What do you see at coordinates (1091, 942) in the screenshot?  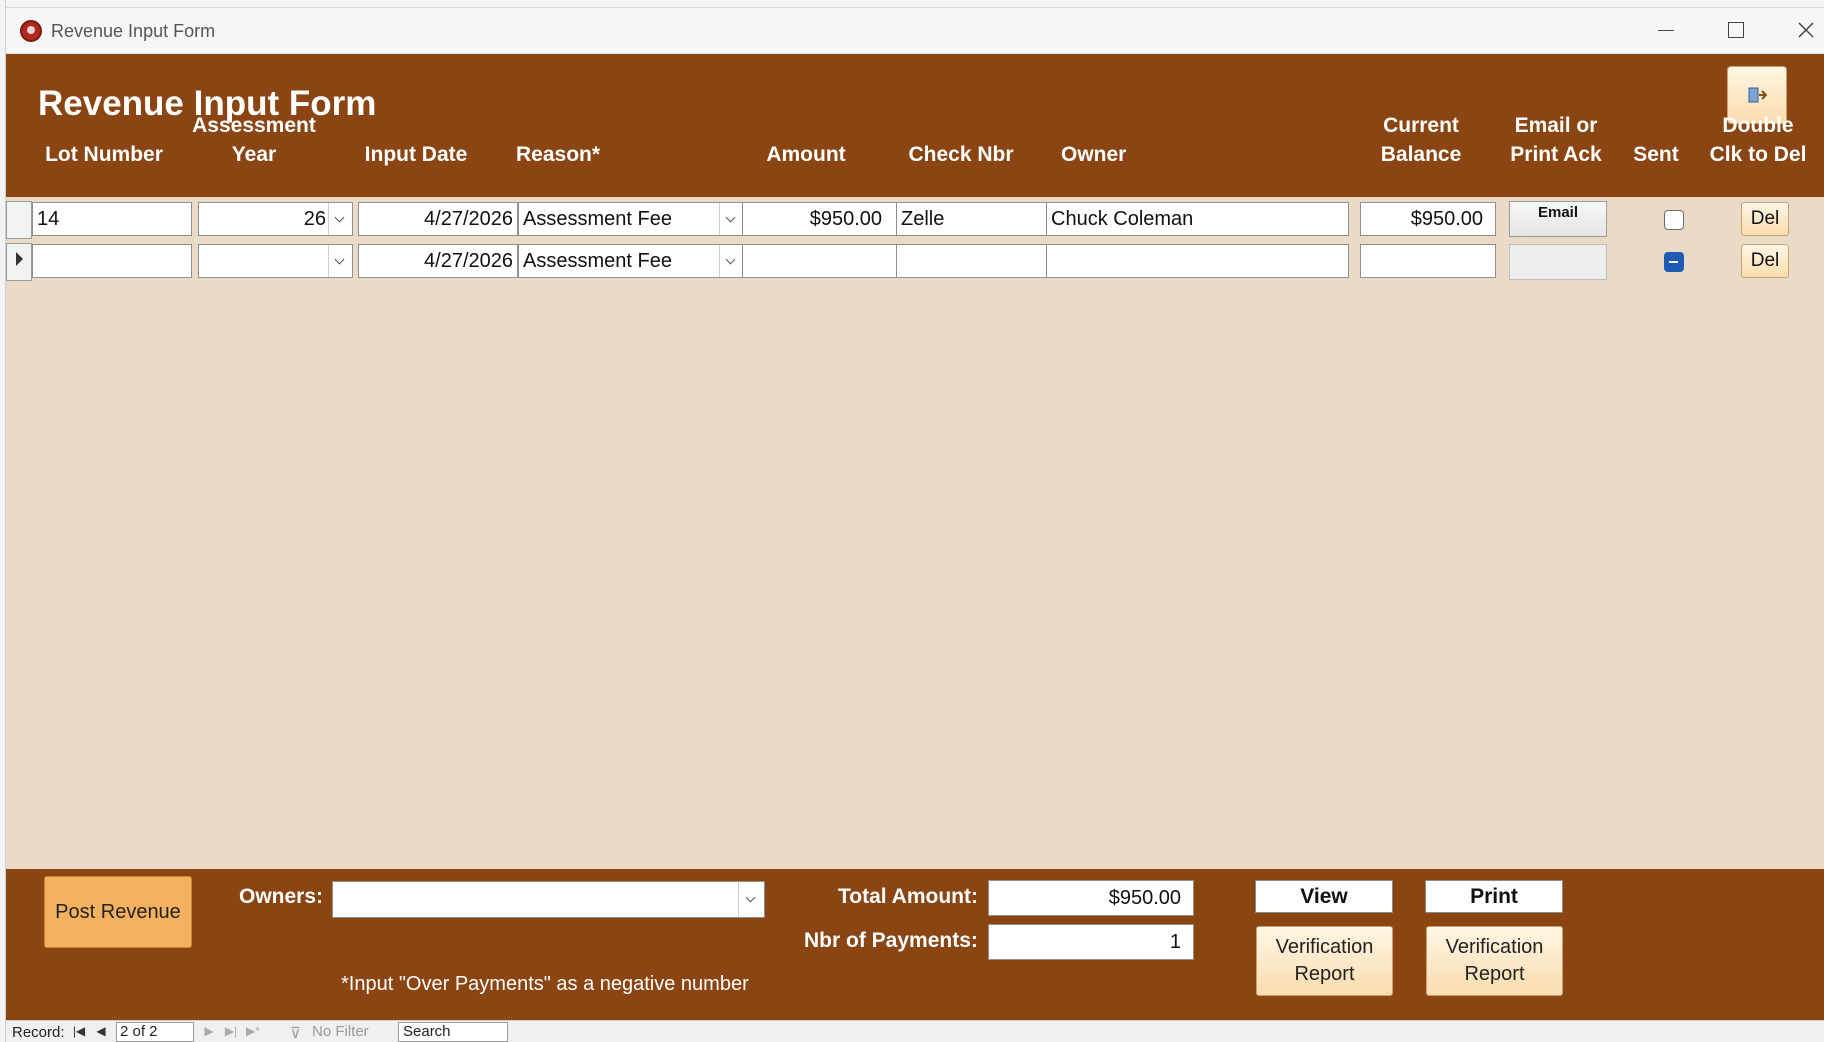 I see `nbr-payments-field: 1` at bounding box center [1091, 942].